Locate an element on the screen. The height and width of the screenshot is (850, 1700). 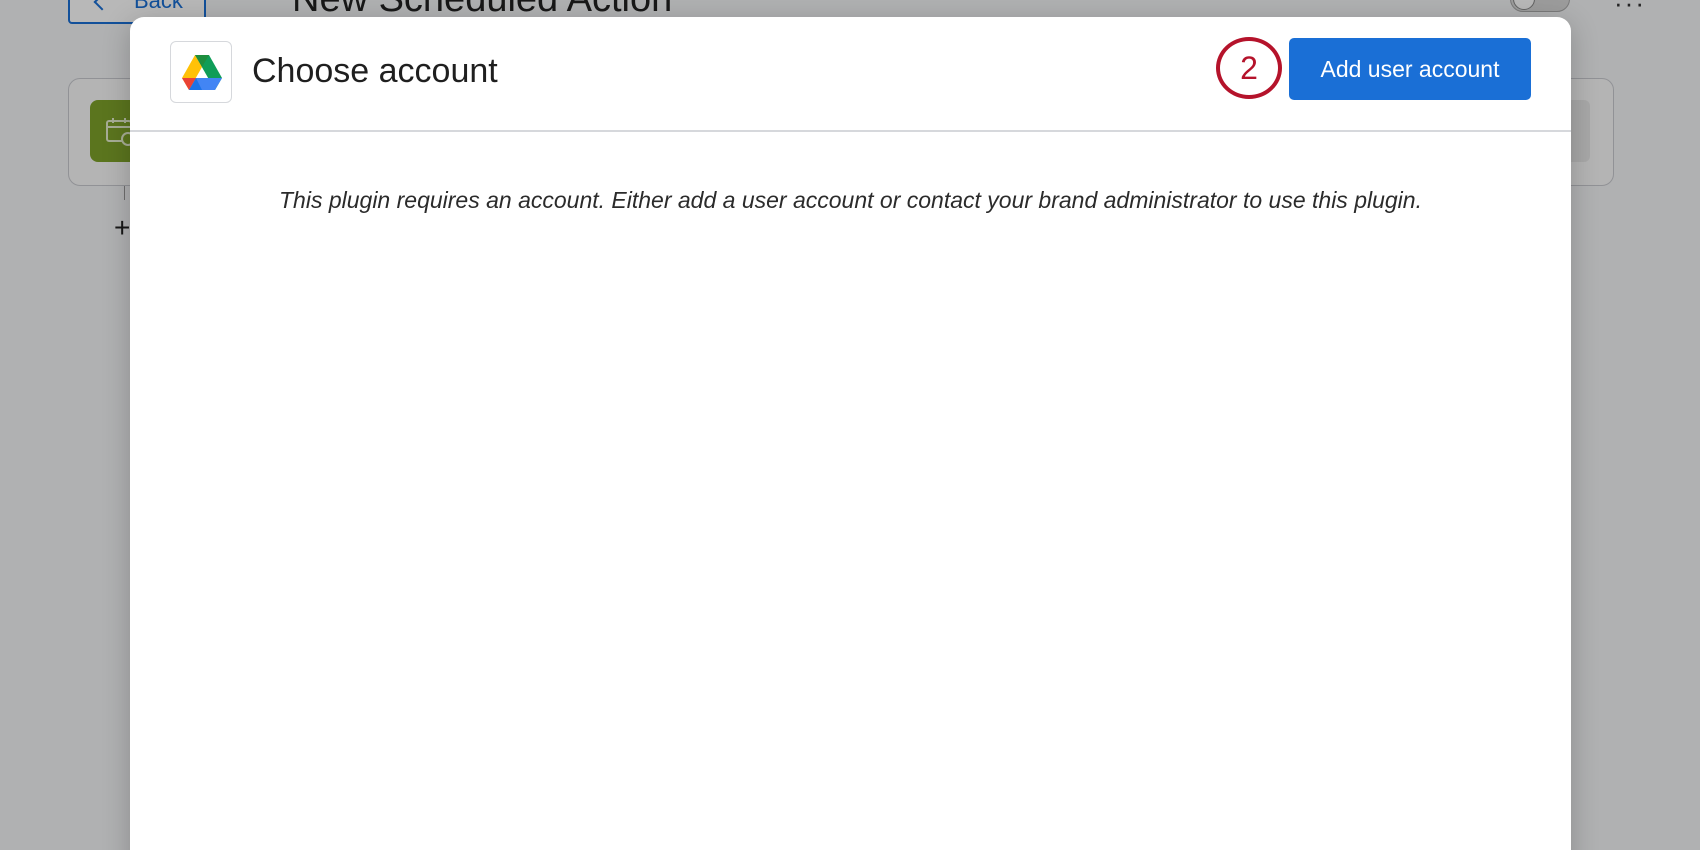
step-number-badge: 2 is located at coordinates (1249, 68).